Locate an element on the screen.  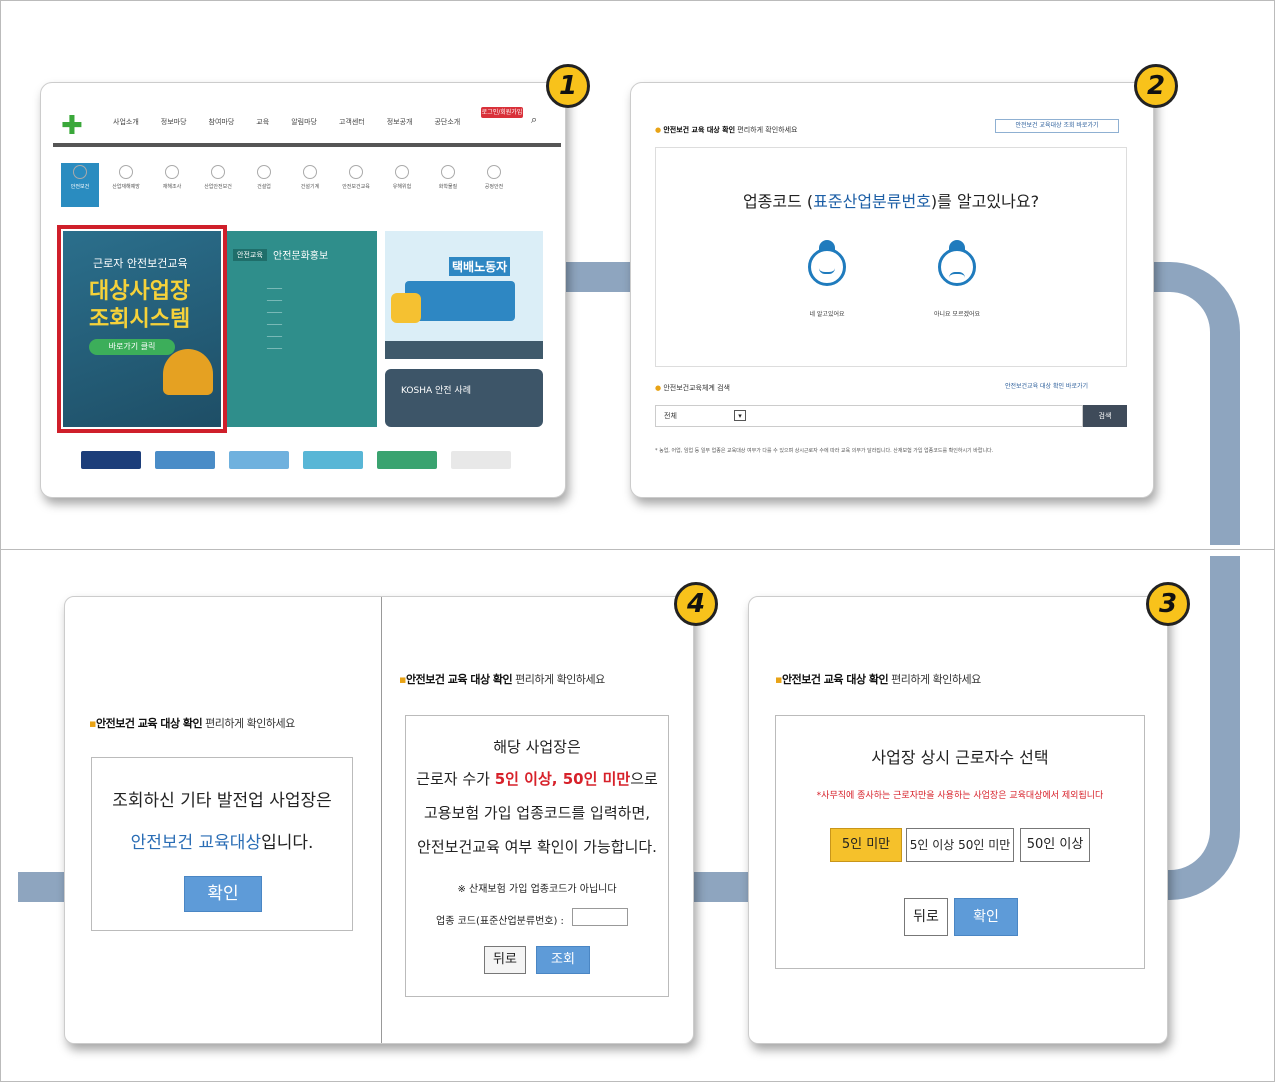
dropdown-icon: ▾ is located at coordinates (740, 415).